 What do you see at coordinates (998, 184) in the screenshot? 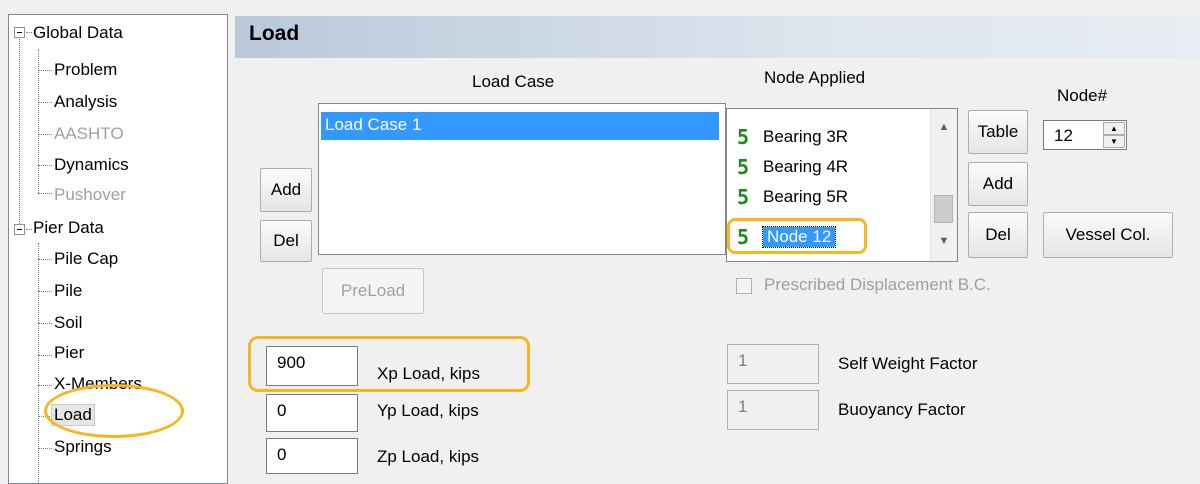
I see `add-node-button: Add` at bounding box center [998, 184].